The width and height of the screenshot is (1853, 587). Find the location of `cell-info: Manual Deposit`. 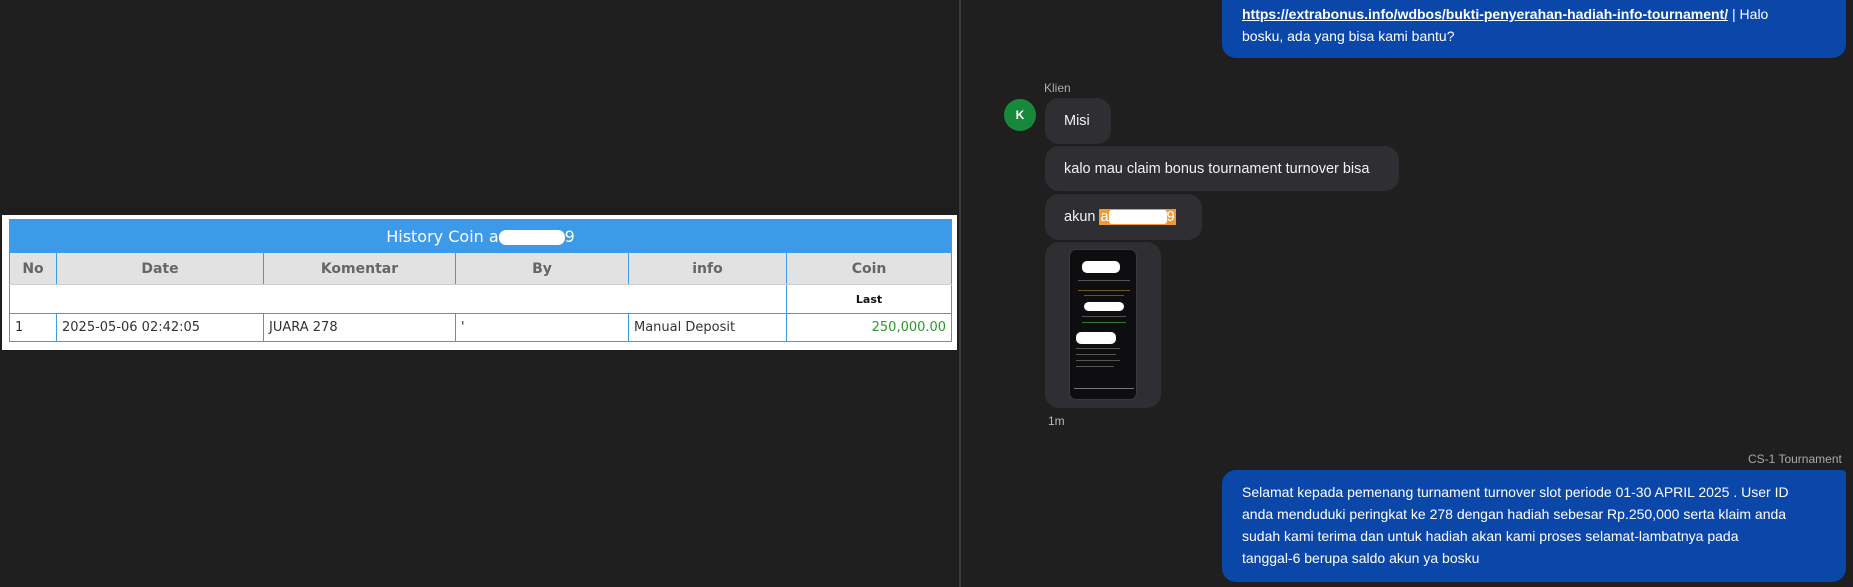

cell-info: Manual Deposit is located at coordinates (707, 327).